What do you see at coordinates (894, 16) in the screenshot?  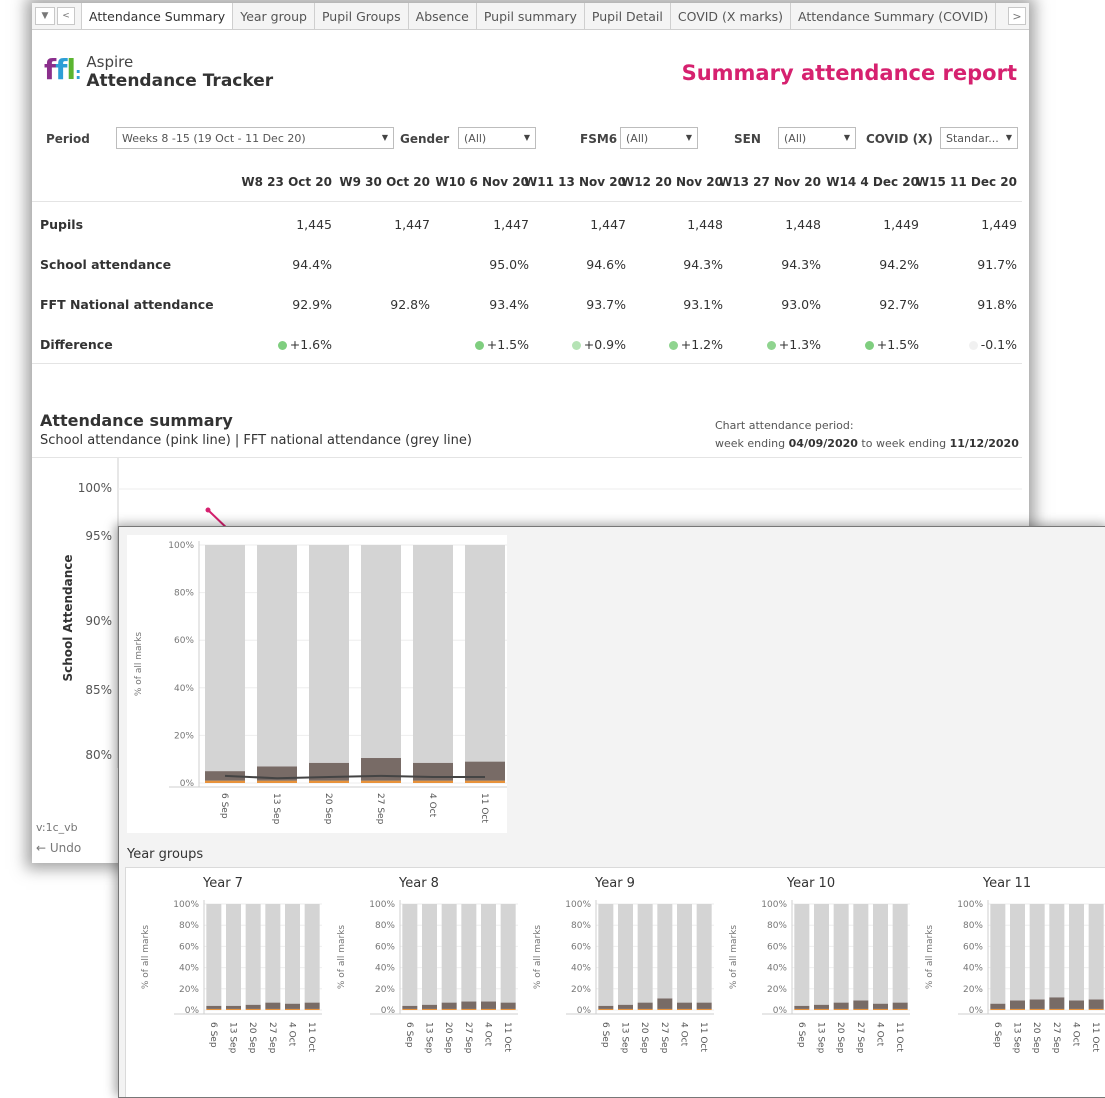 I see `tab-attendance-summary-covid: Attendance Summary (COVID)` at bounding box center [894, 16].